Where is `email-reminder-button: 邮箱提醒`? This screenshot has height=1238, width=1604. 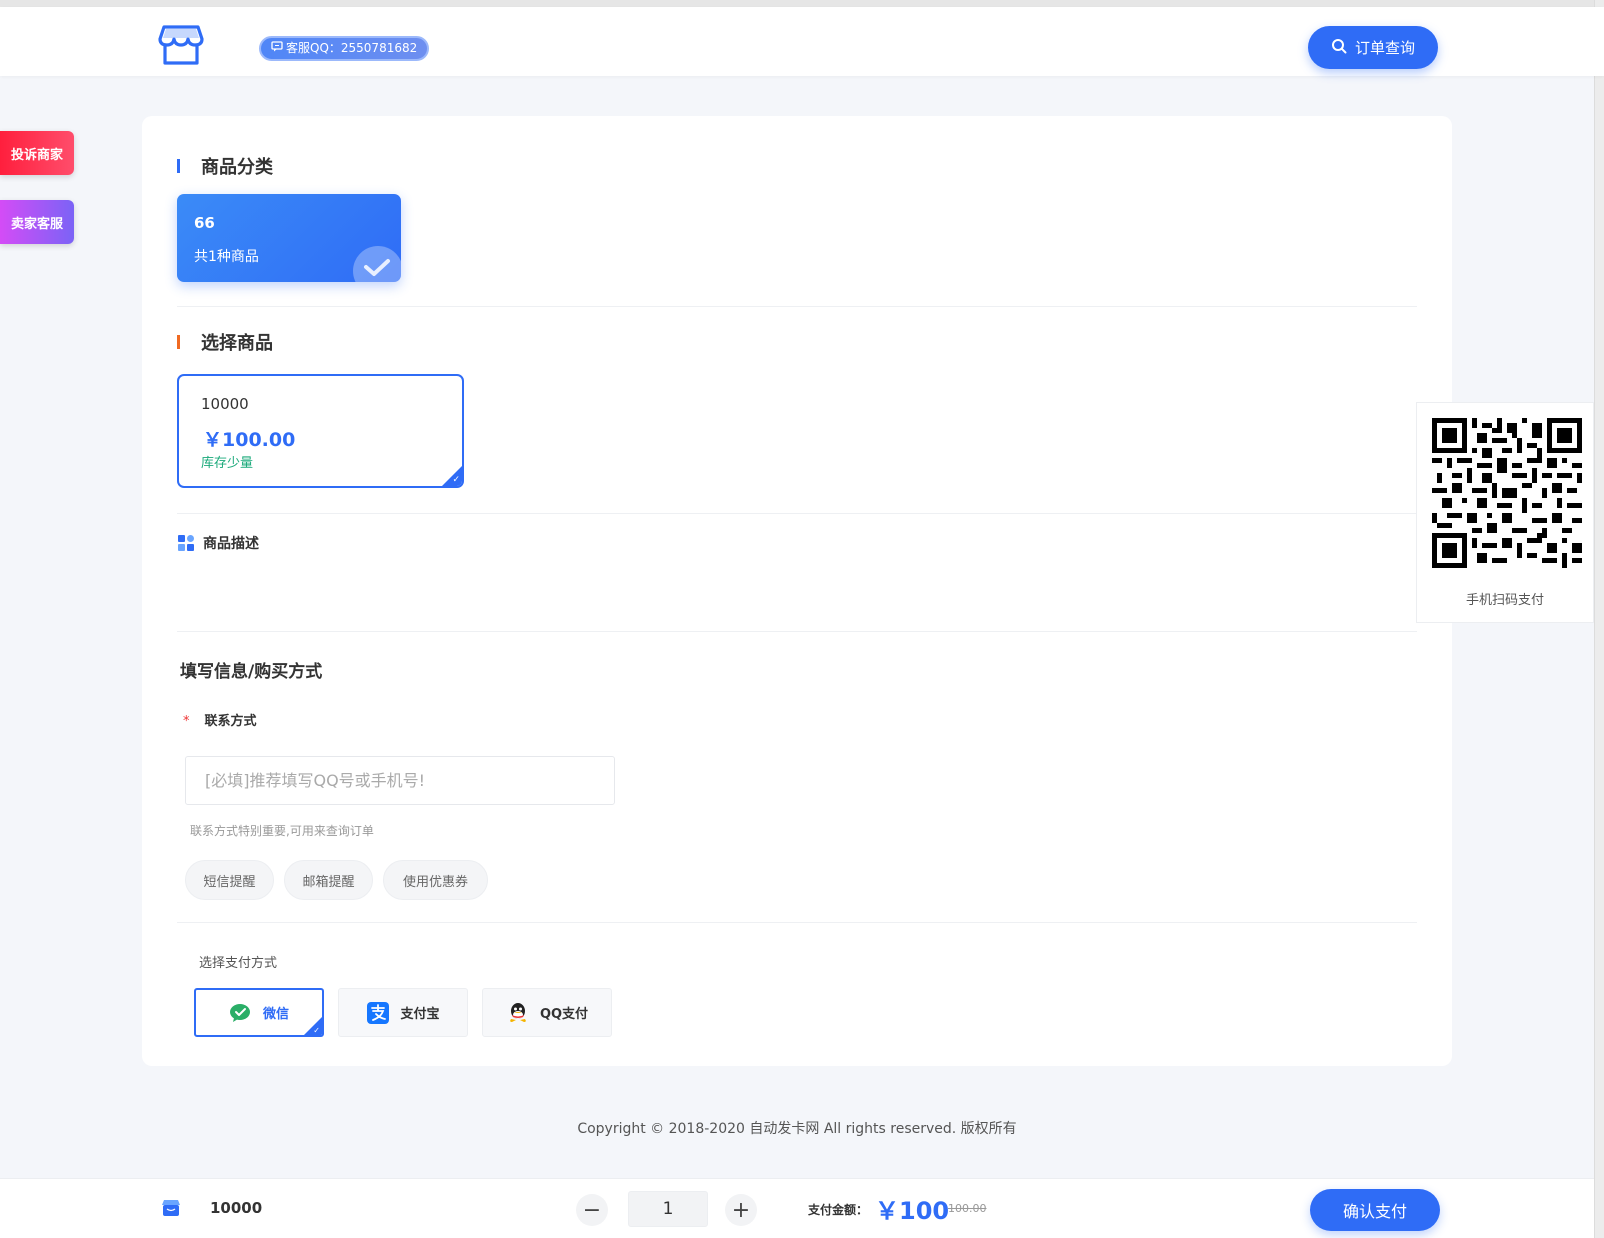
email-reminder-button: 邮箱提醒 is located at coordinates (328, 880).